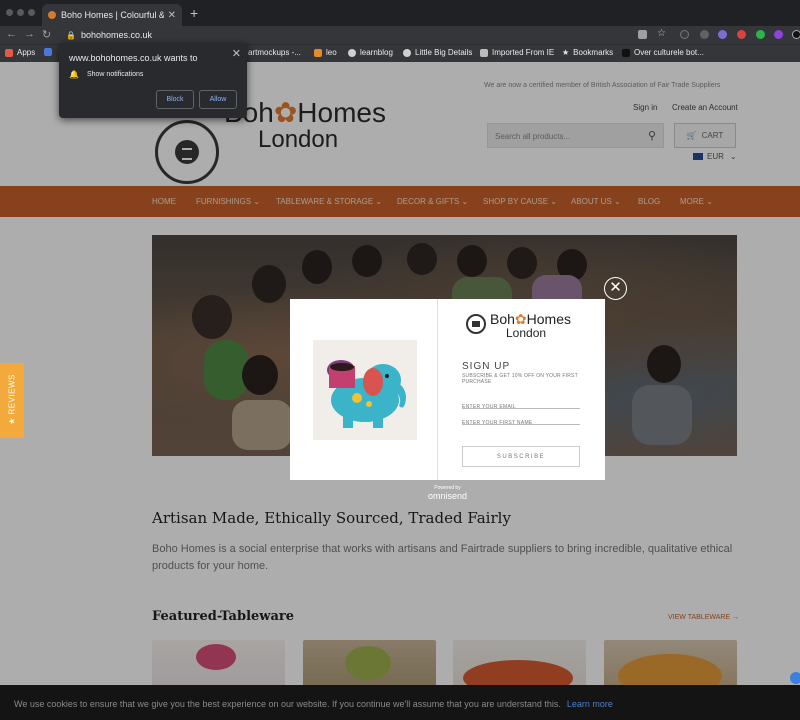 This screenshot has height=720, width=800. Describe the element at coordinates (218, 99) in the screenshot. I see `allow-button: Allow` at that location.